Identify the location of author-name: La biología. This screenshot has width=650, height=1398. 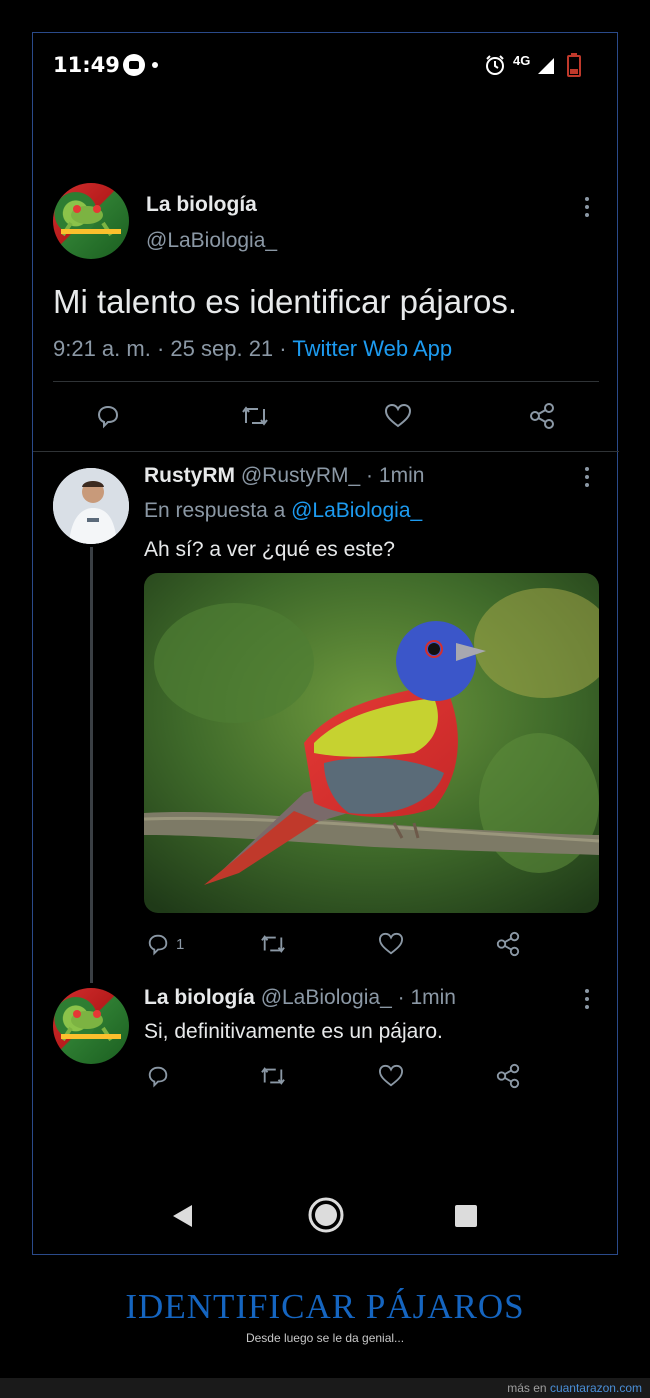
(201, 205).